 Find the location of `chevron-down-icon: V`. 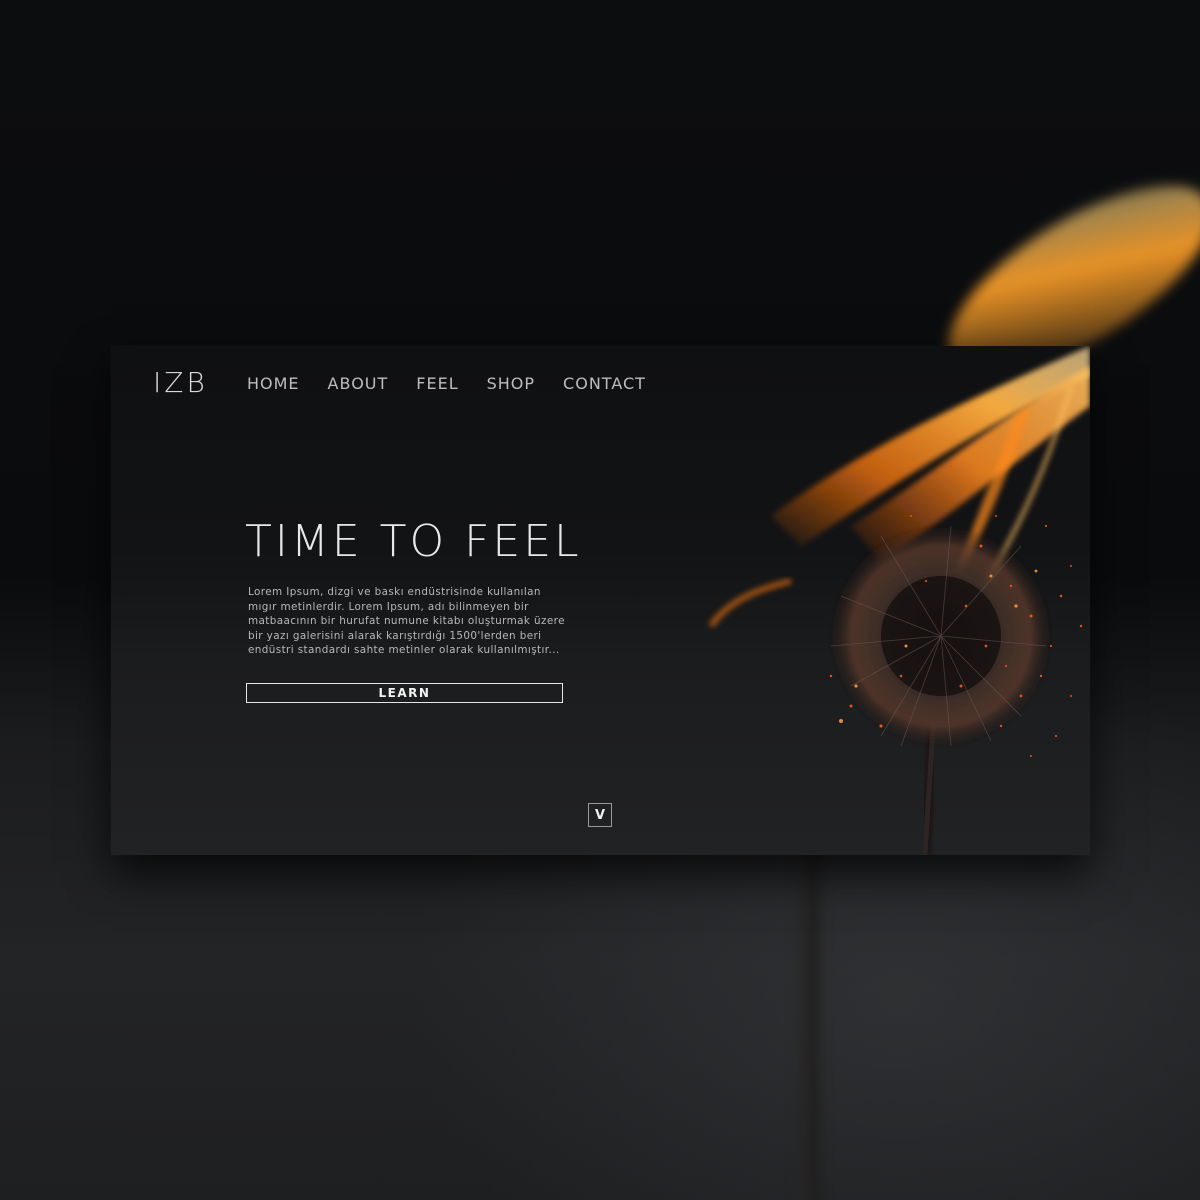

chevron-down-icon: V is located at coordinates (600, 815).